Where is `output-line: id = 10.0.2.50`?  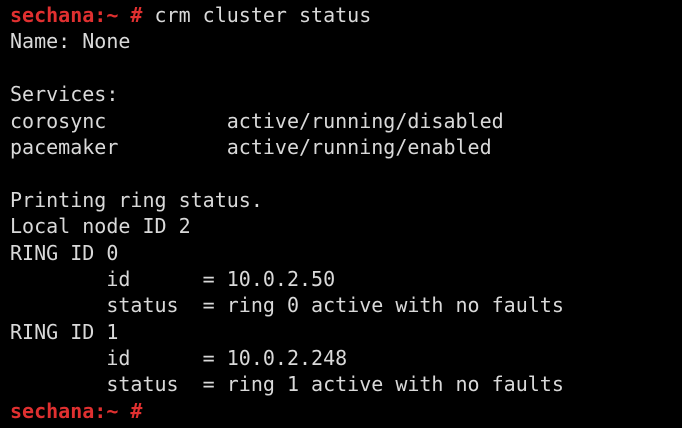 output-line: id = 10.0.2.50 is located at coordinates (173, 278).